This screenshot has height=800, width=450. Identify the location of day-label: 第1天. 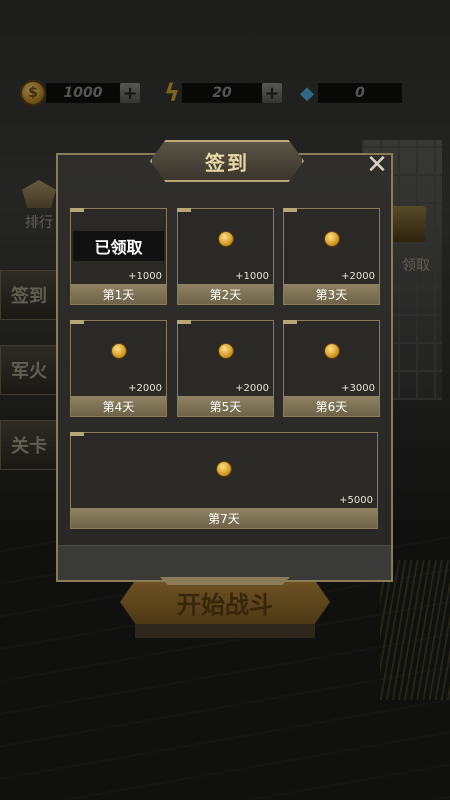
(118, 294).